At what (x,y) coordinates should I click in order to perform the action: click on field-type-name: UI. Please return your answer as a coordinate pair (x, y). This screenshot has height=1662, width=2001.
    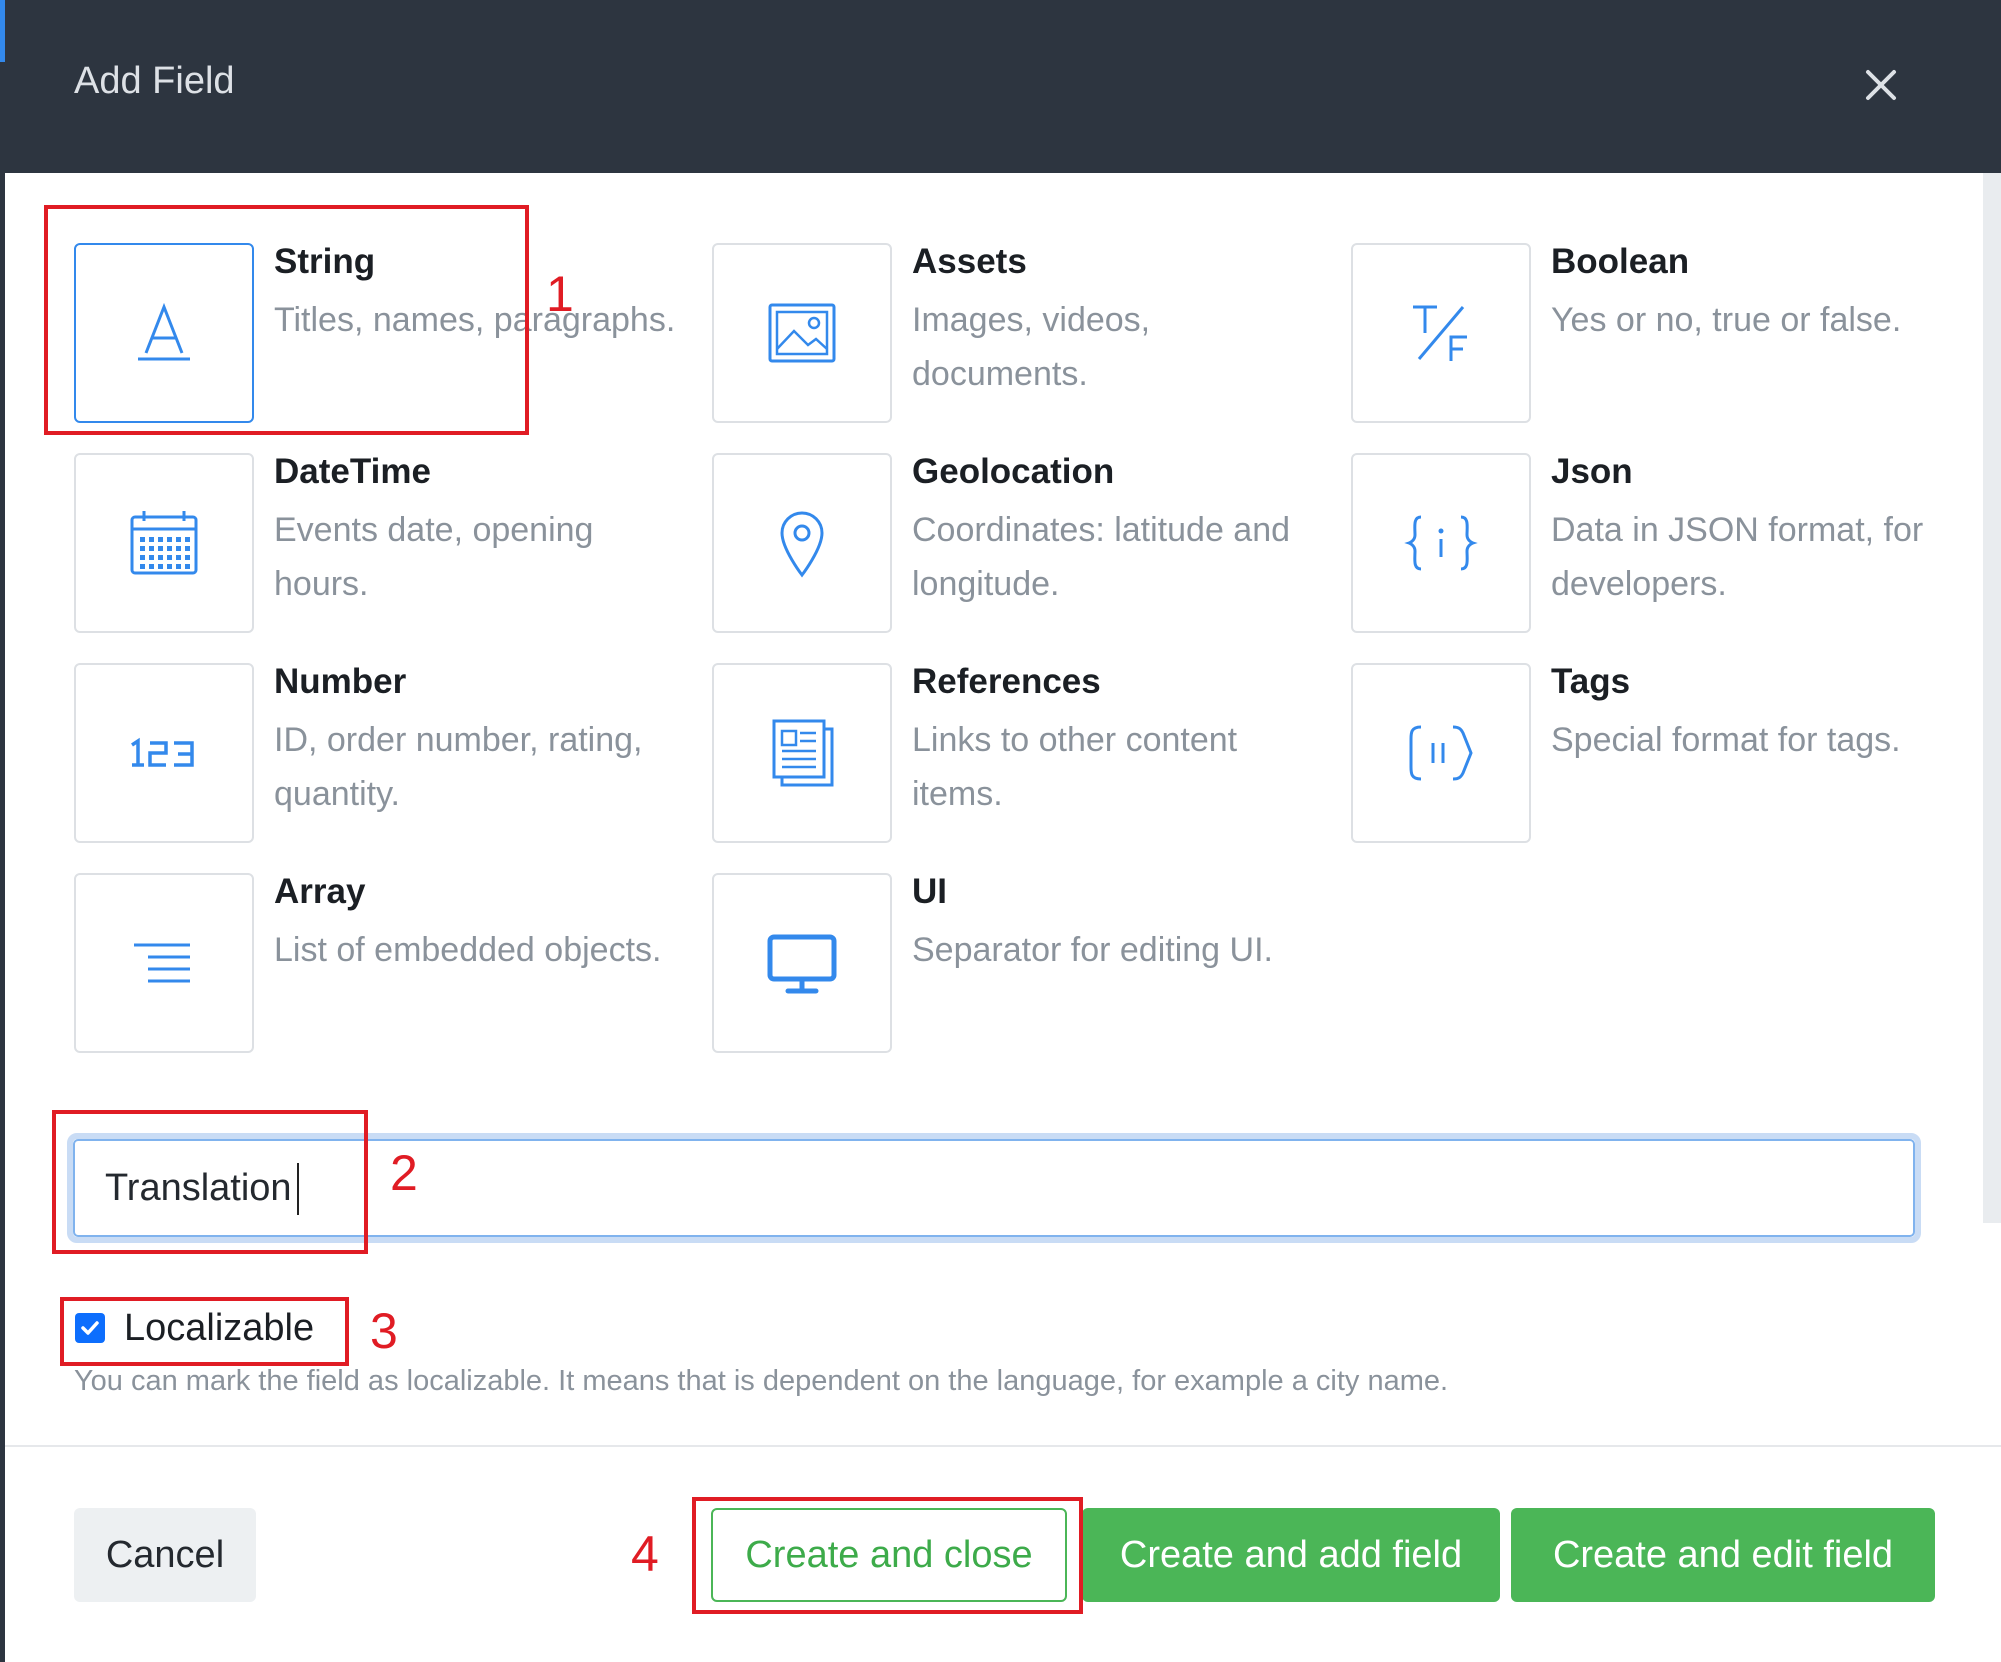
    Looking at the image, I should click on (929, 891).